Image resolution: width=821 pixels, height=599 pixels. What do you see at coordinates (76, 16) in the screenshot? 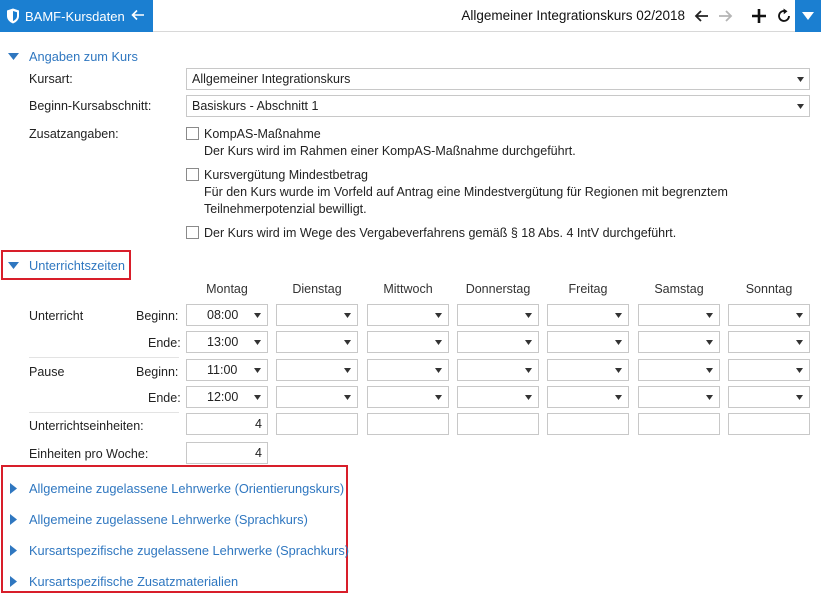
I see `app-tab: BAMF-Kursdaten` at bounding box center [76, 16].